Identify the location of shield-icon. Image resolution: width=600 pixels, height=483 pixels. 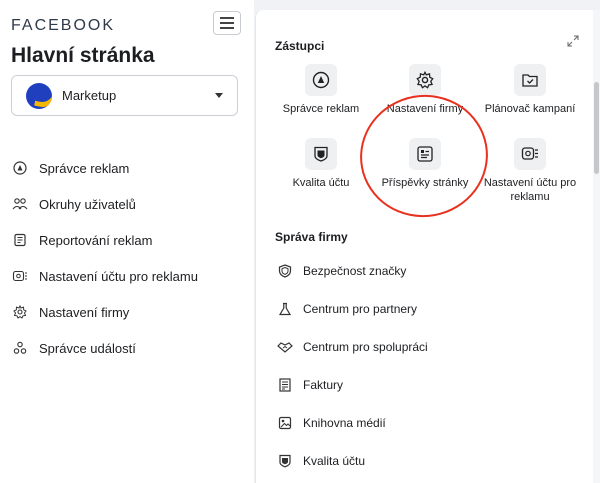
(285, 271).